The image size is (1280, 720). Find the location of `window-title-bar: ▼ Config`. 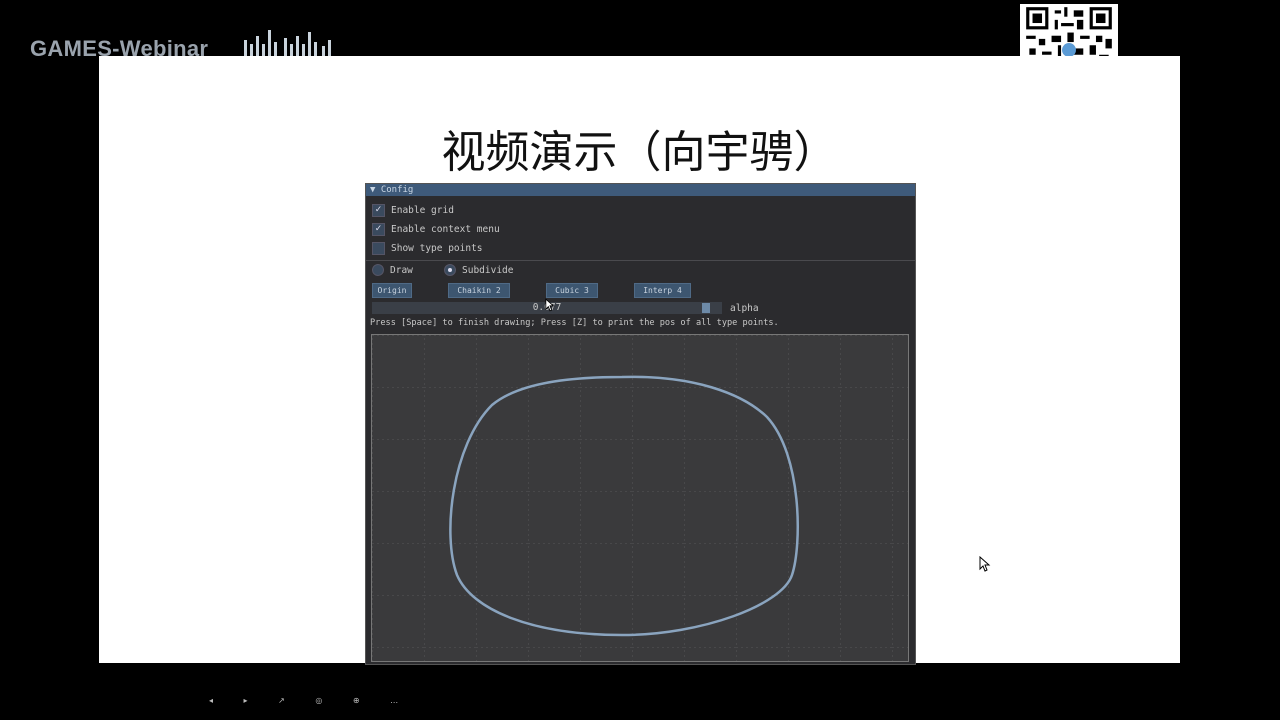

window-title-bar: ▼ Config is located at coordinates (640, 190).